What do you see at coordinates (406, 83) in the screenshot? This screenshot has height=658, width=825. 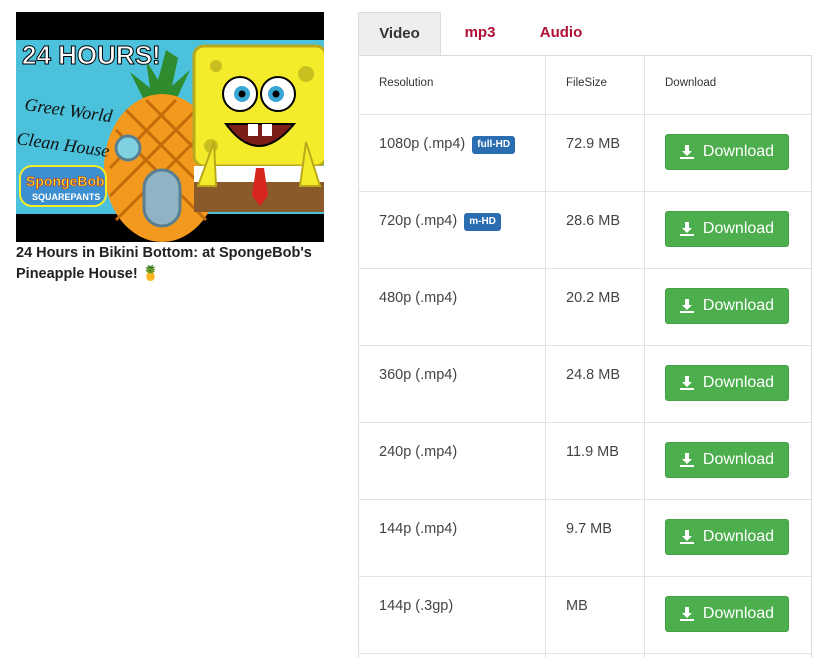 I see `header-resolution: Resolution` at bounding box center [406, 83].